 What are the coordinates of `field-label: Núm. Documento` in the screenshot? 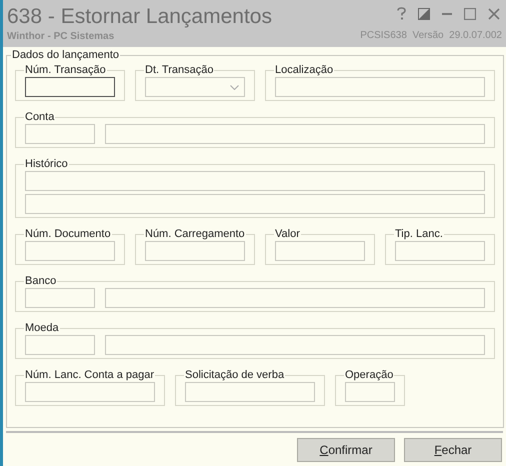 It's located at (68, 234).